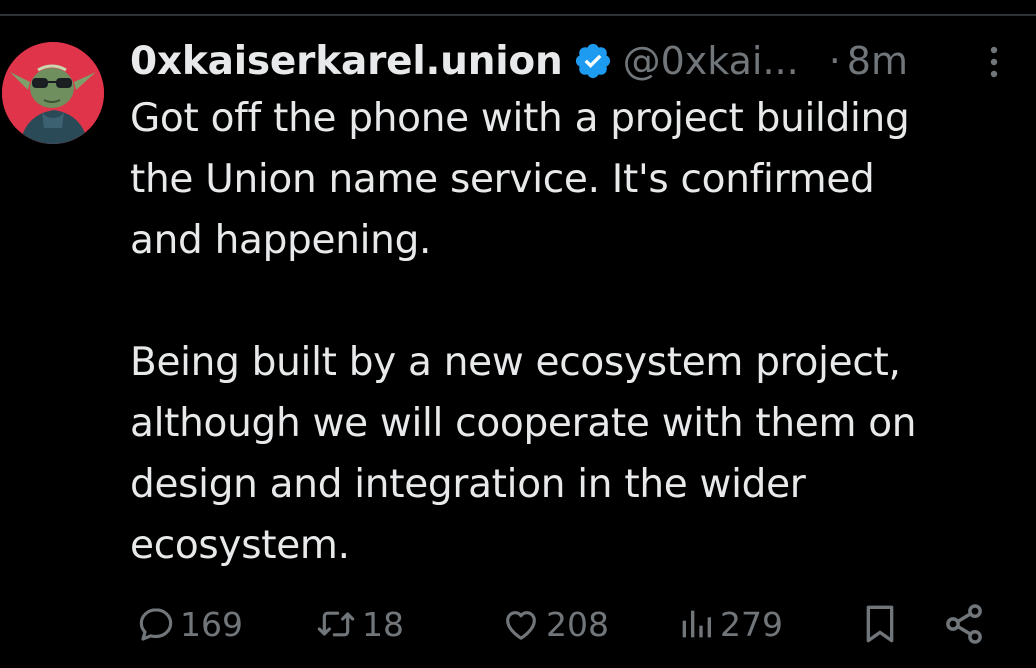  Describe the element at coordinates (696, 624) in the screenshot. I see `views-icon` at that location.